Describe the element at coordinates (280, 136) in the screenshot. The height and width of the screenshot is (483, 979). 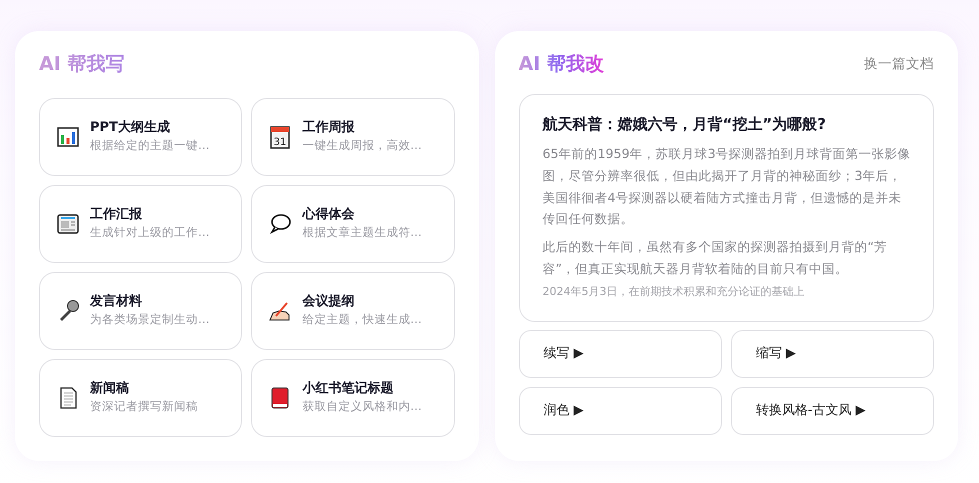
I see `calendar-icon: 31` at that location.